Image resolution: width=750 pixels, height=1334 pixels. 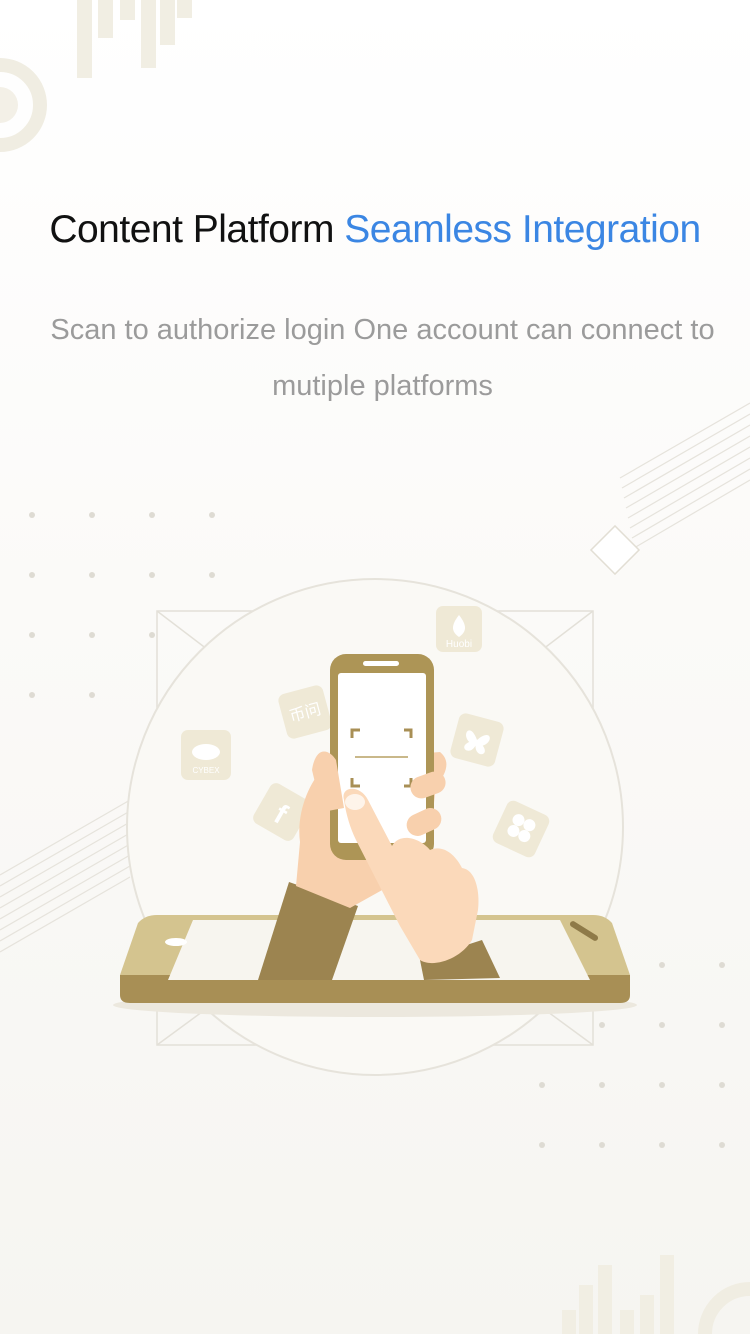 I want to click on svg-text: Huobi, so click(x=459, y=644).